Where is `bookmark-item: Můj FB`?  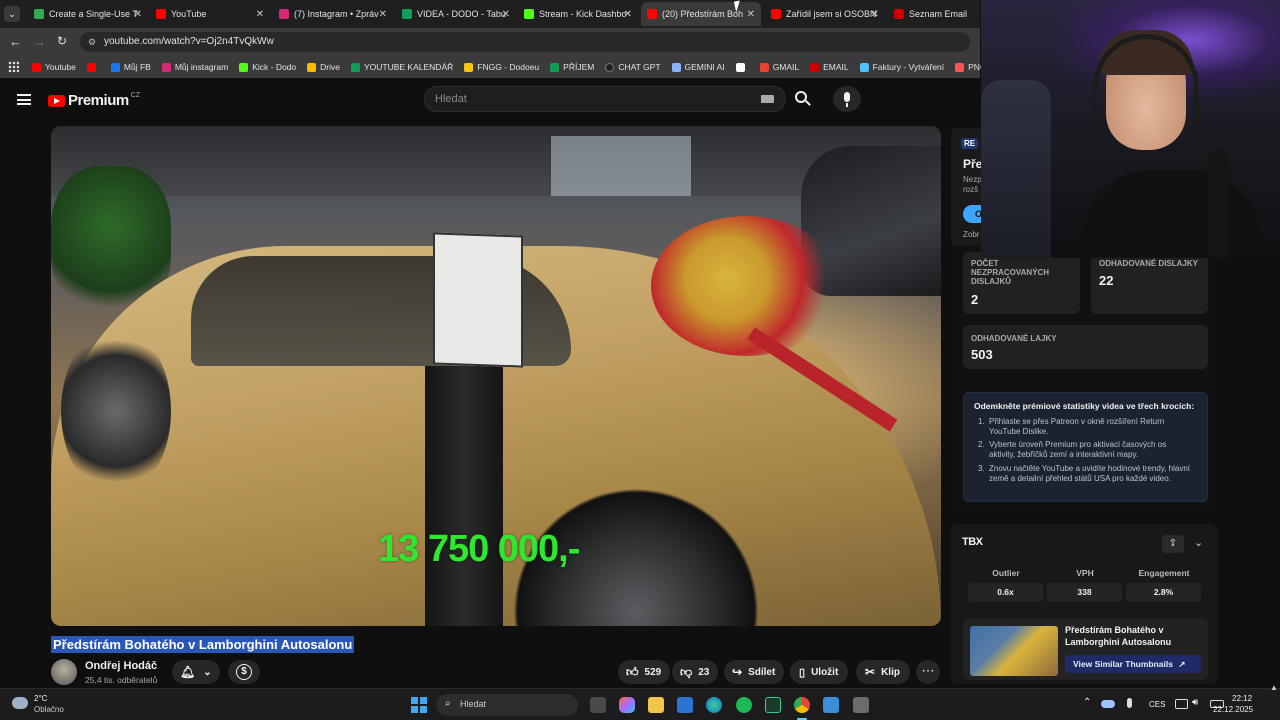 bookmark-item: Můj FB is located at coordinates (130, 67).